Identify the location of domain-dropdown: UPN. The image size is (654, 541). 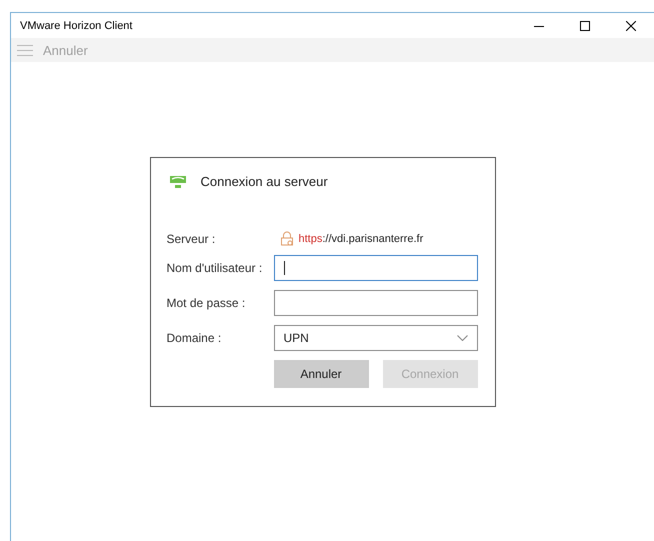
(376, 338).